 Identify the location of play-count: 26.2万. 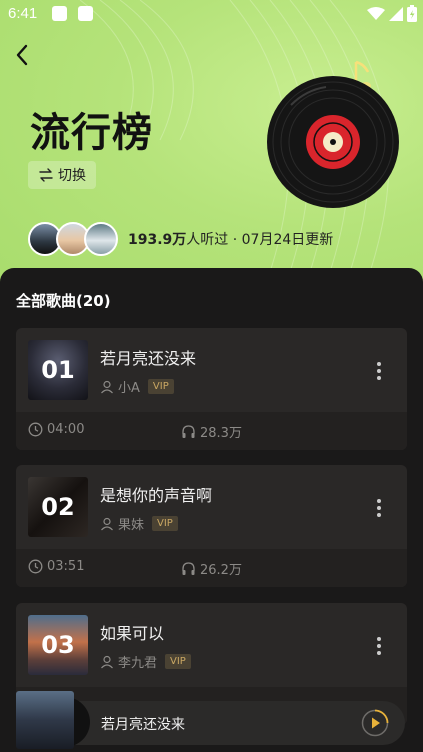
(211, 568).